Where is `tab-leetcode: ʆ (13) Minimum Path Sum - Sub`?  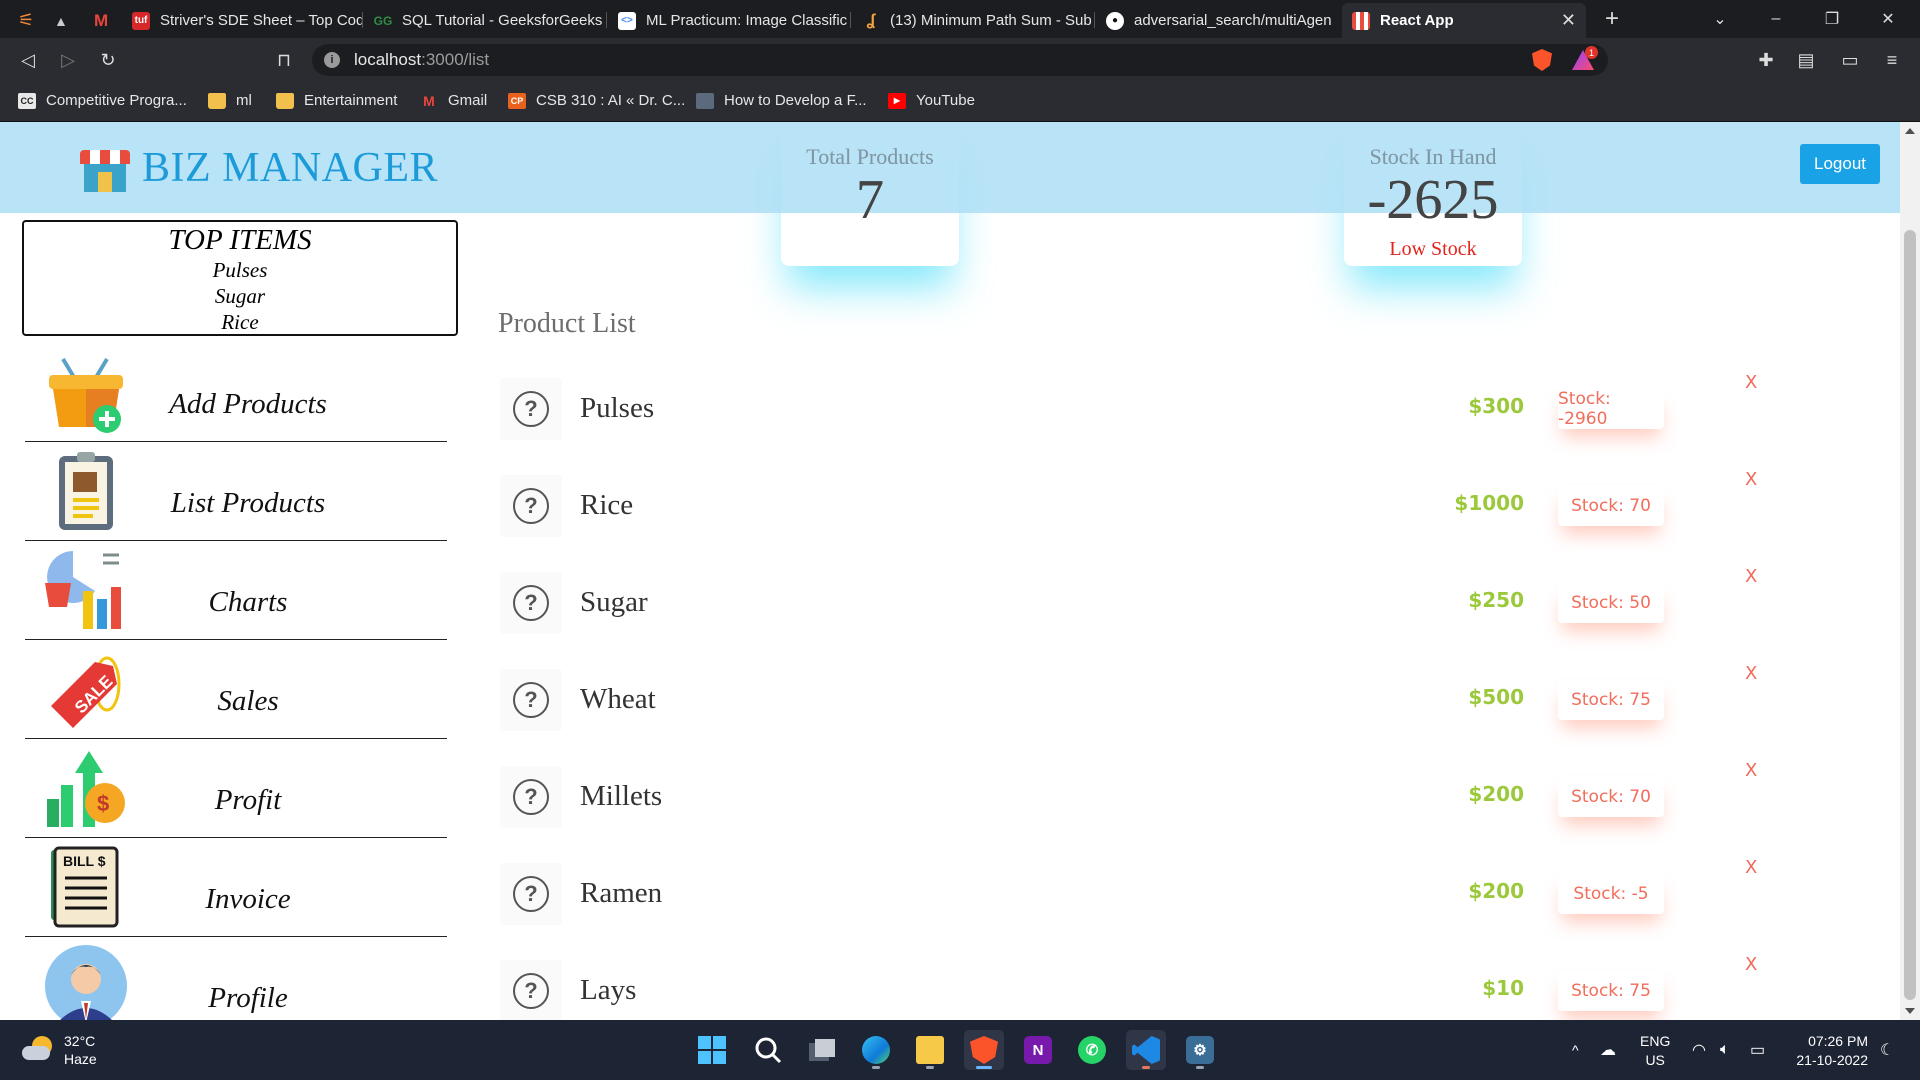
tab-leetcode: ʆ (13) Minimum Path Sum - Sub is located at coordinates (972, 20).